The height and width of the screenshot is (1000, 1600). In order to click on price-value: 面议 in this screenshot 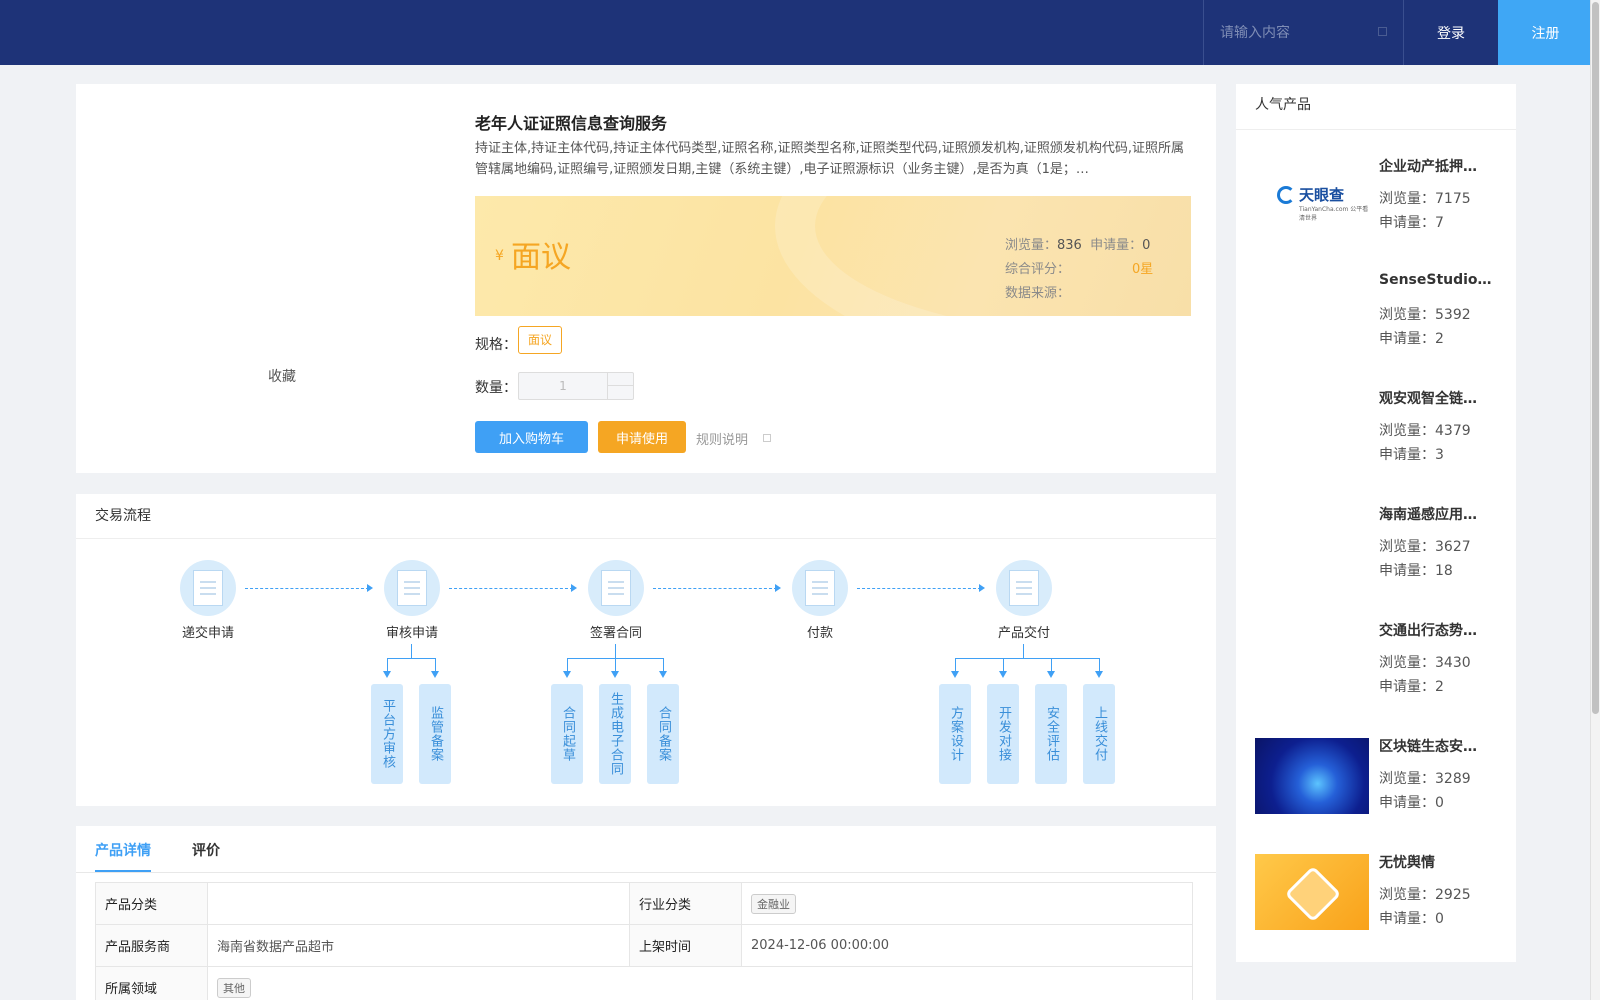, I will do `click(541, 257)`.